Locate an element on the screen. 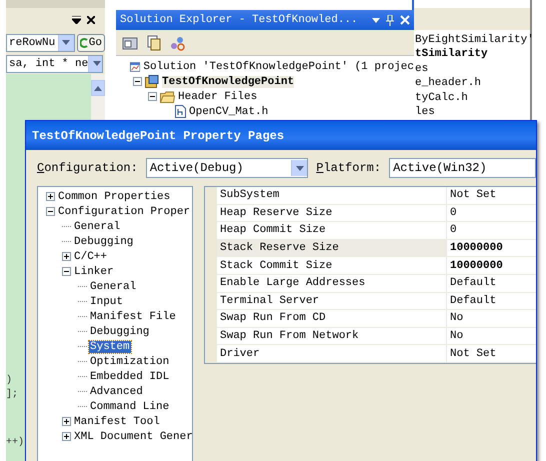 This screenshot has height=461, width=546. dropdown-icon is located at coordinates (76, 20).